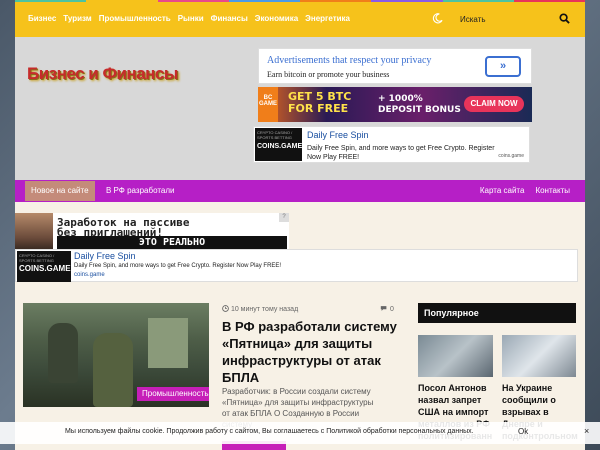 This screenshot has height=450, width=600. I want to click on close-icon: ×, so click(586, 431).